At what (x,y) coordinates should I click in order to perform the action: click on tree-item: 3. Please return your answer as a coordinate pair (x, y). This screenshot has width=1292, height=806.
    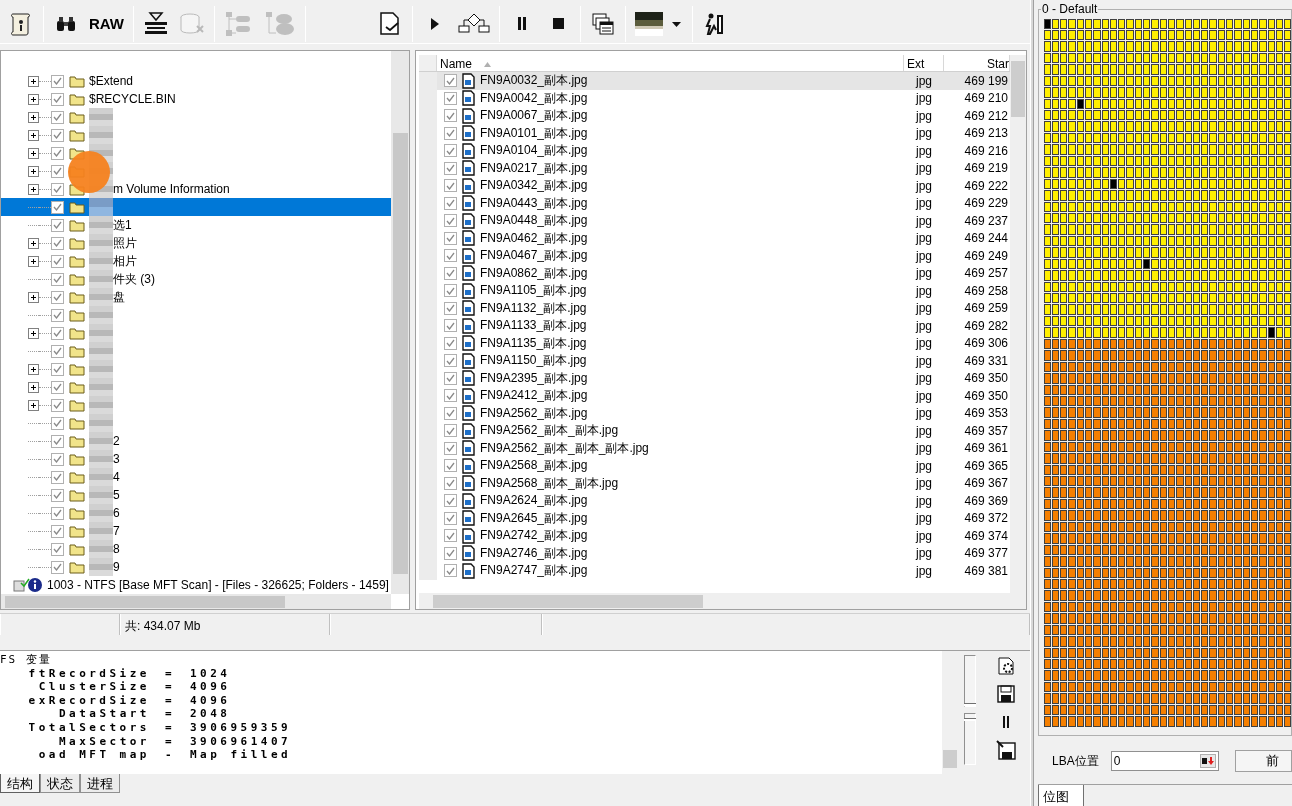
    Looking at the image, I should click on (196, 459).